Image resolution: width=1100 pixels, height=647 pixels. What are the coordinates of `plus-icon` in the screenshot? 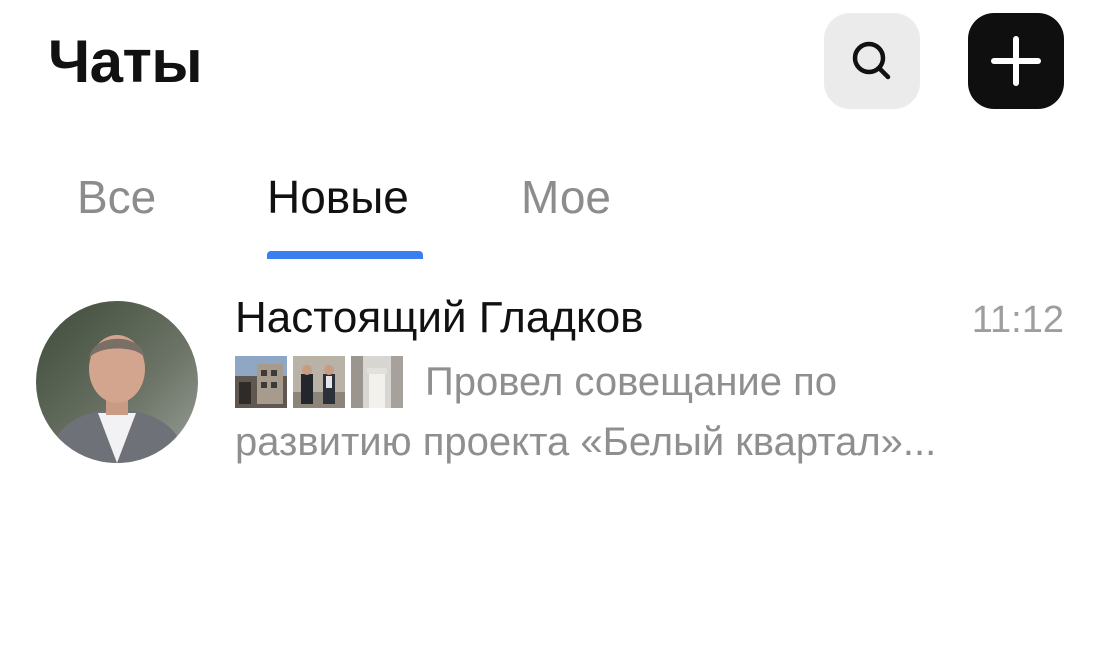 It's located at (1016, 61).